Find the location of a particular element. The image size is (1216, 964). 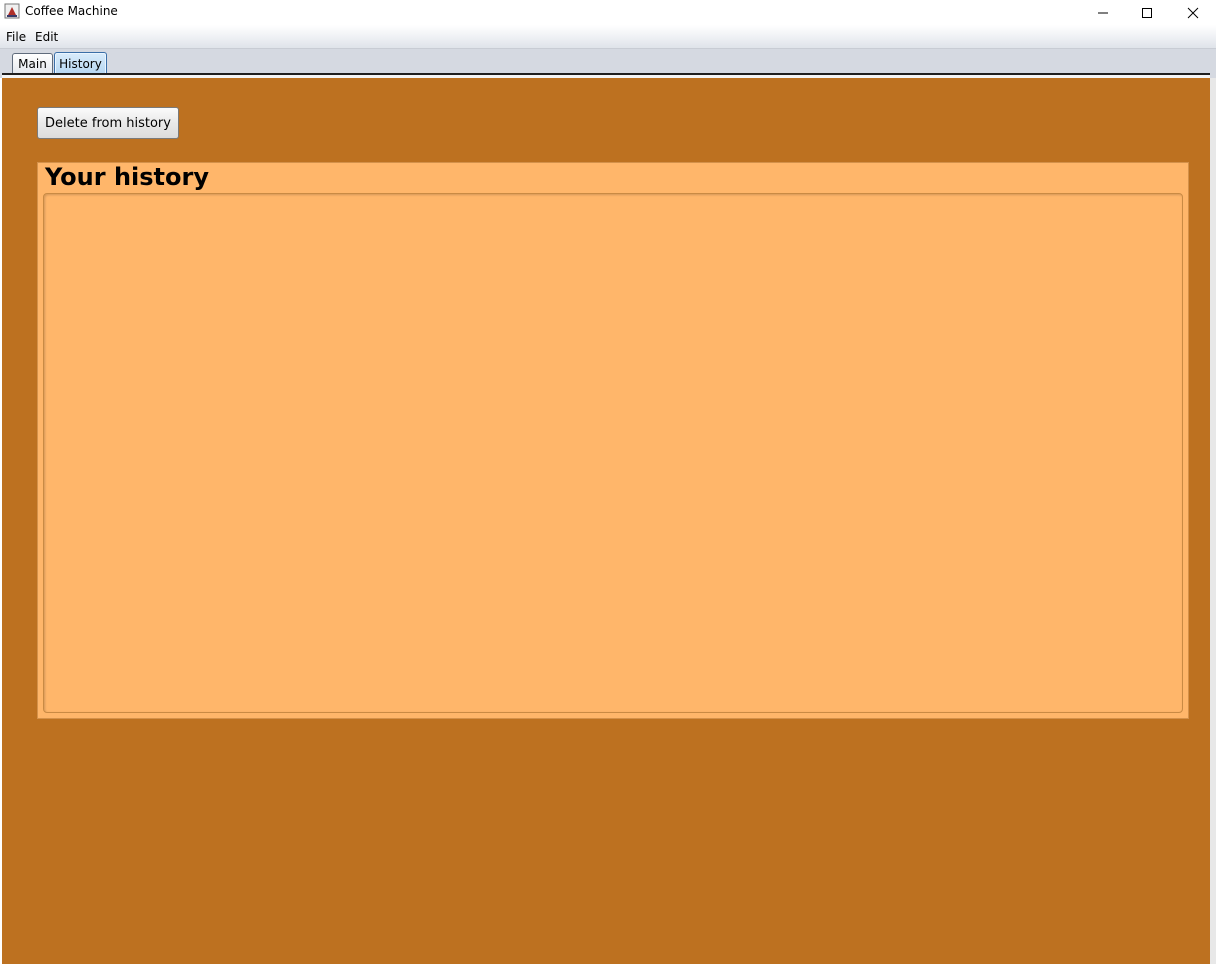

tab-main: Main is located at coordinates (32, 63).